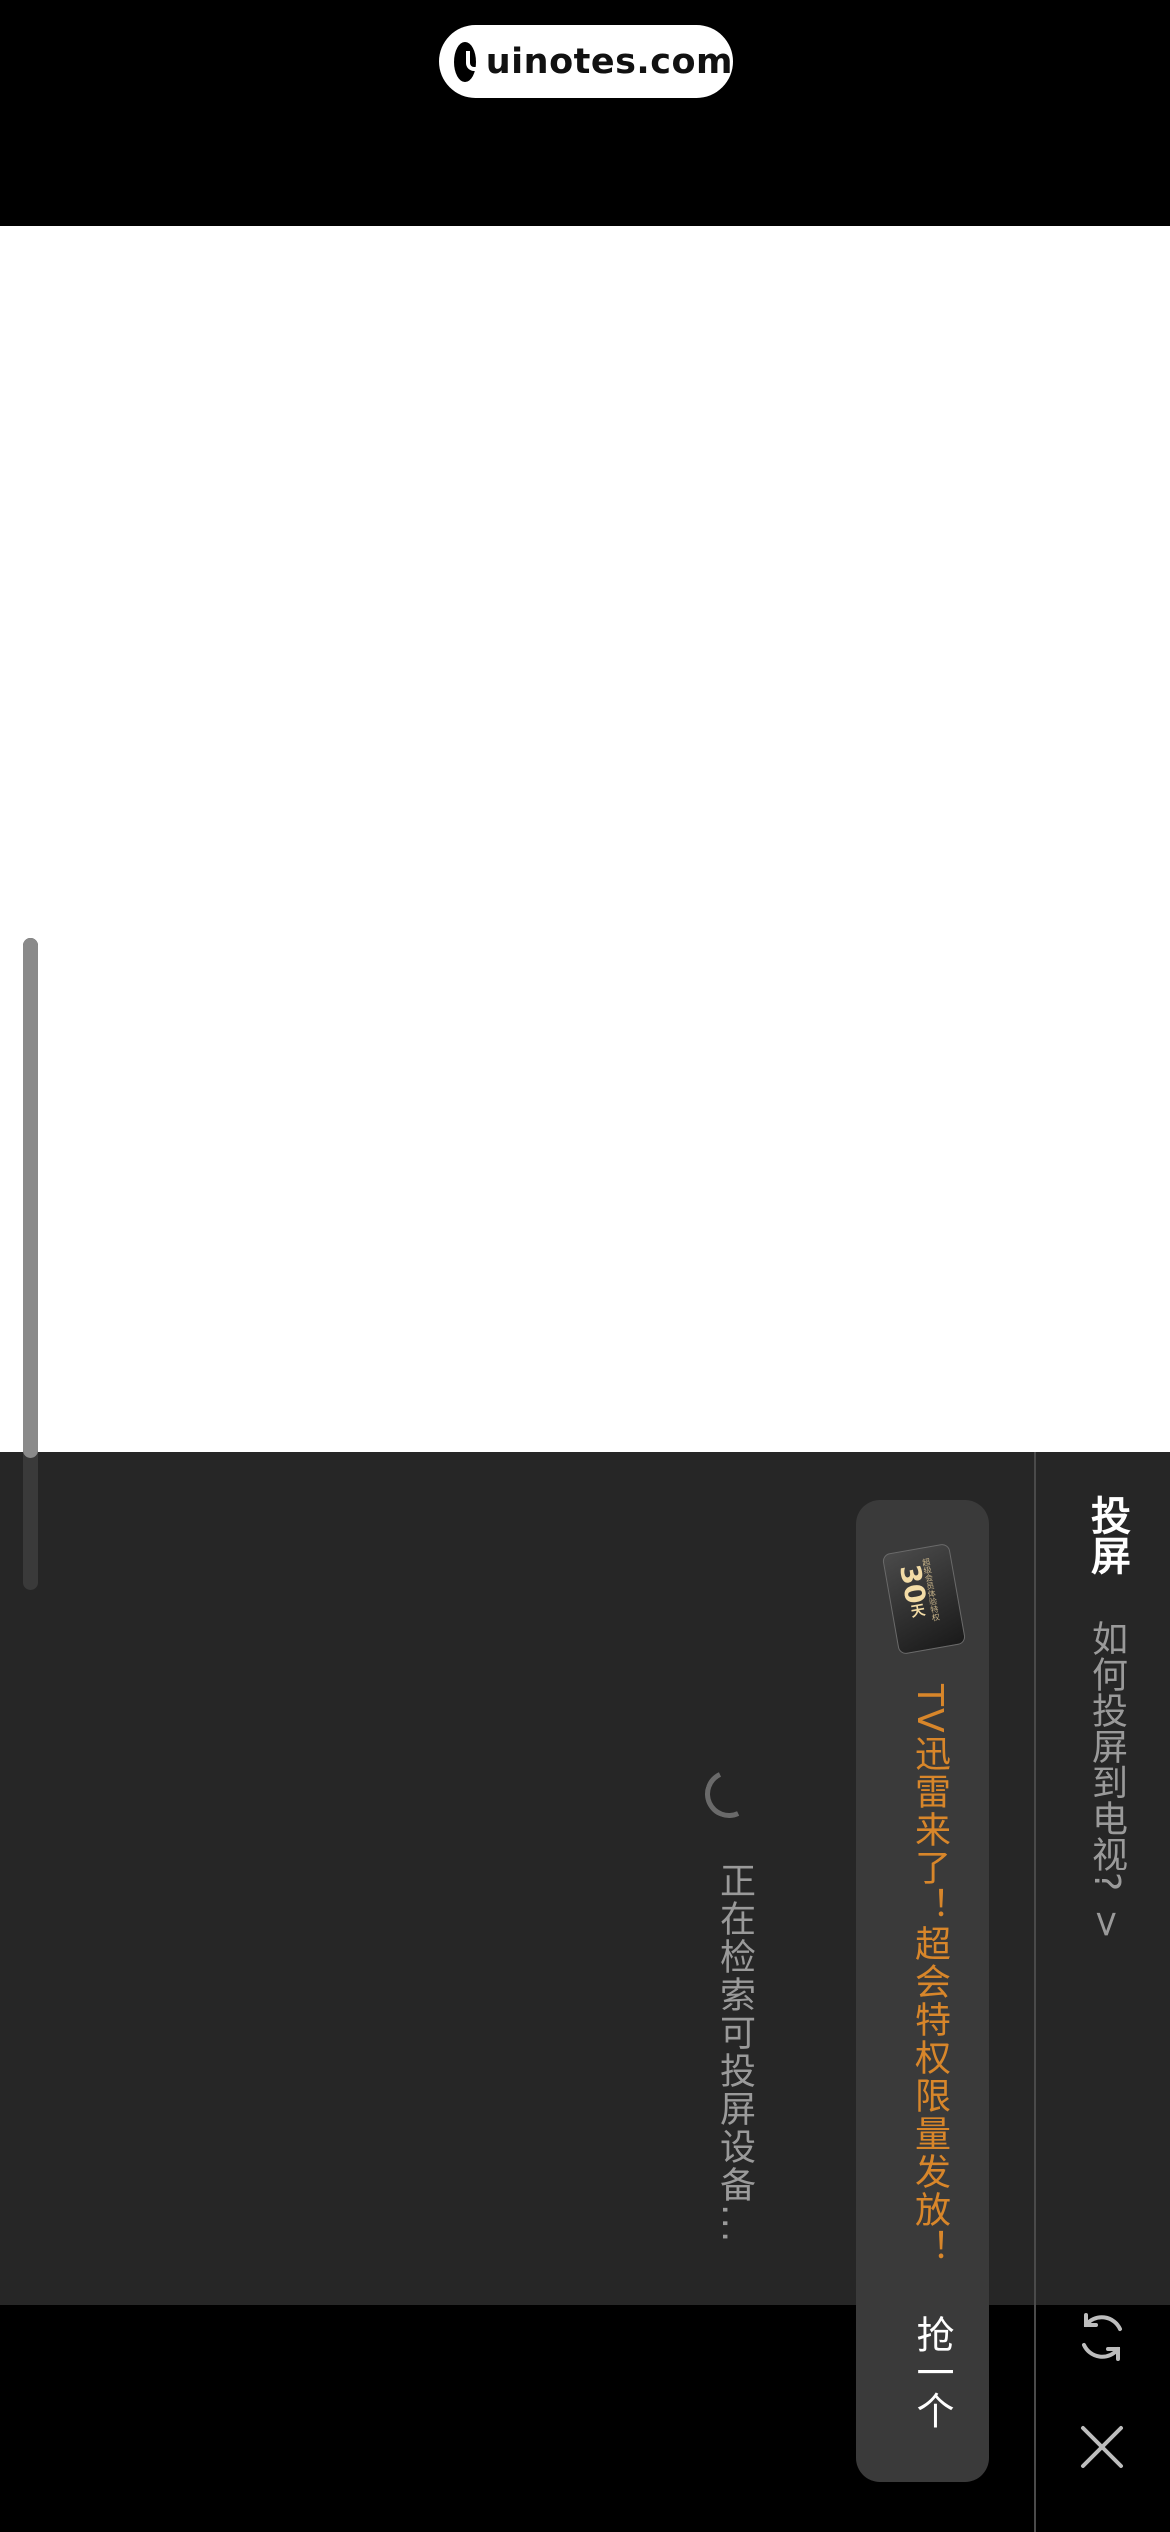 The height and width of the screenshot is (2532, 1170). What do you see at coordinates (1102, 2447) in the screenshot?
I see `close-icon` at bounding box center [1102, 2447].